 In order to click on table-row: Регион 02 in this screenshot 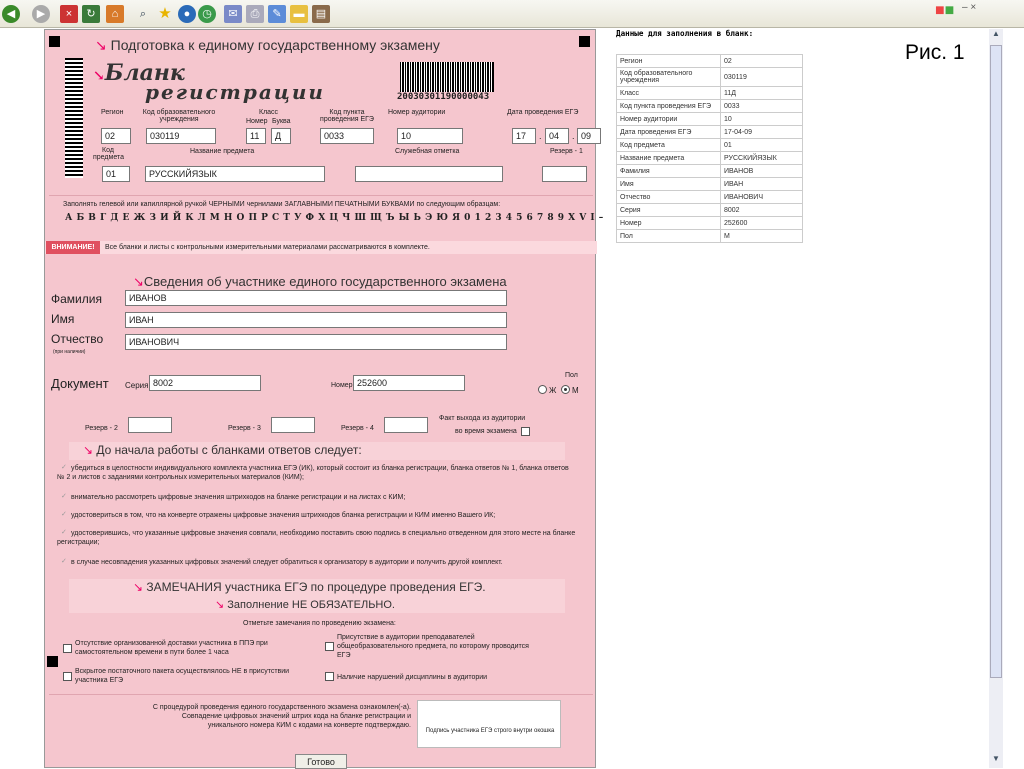, I will do `click(709, 61)`.